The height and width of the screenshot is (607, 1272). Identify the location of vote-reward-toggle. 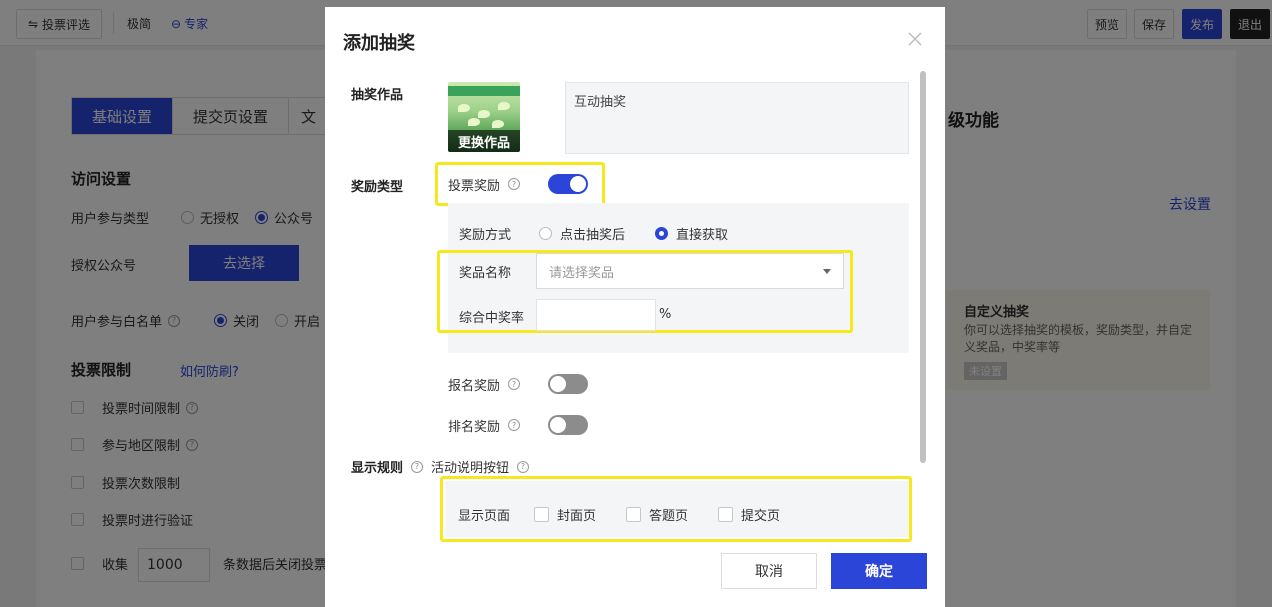
(568, 184).